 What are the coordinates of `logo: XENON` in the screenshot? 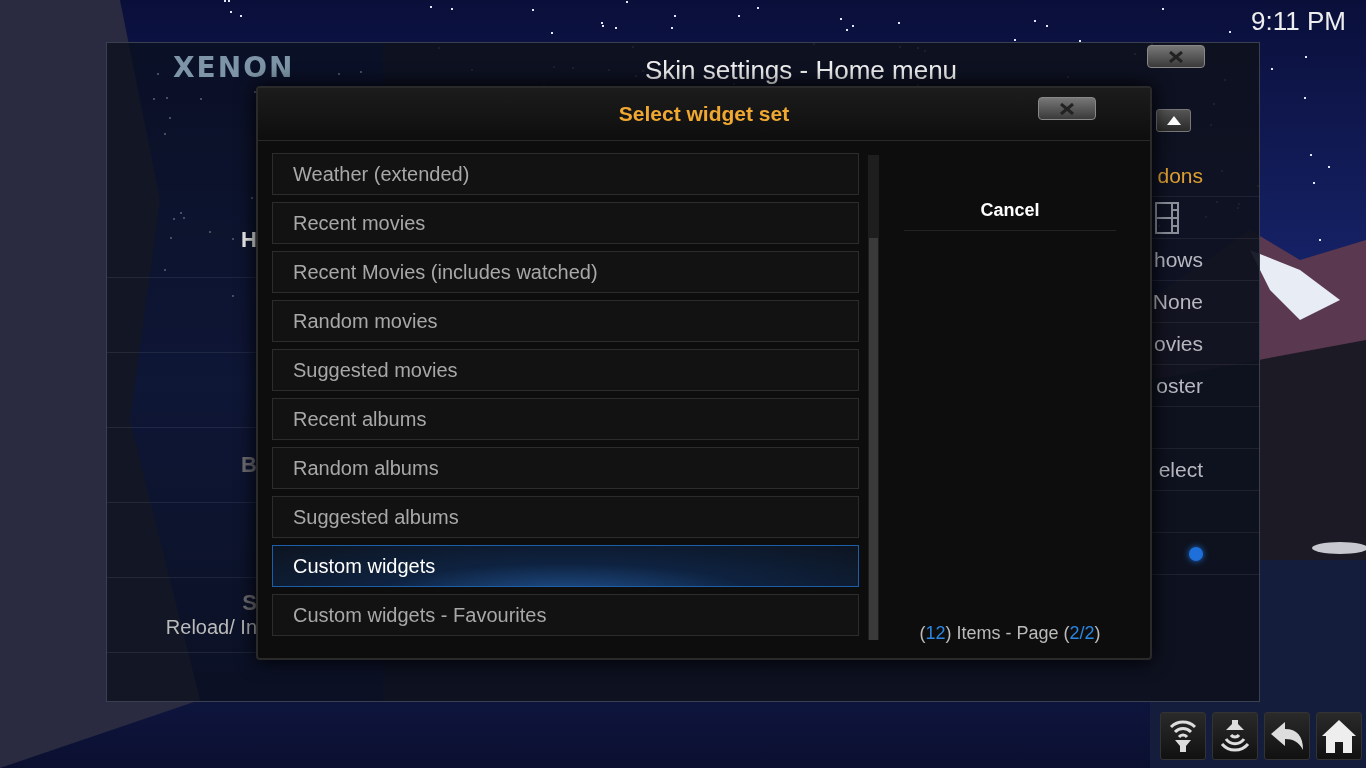 It's located at (234, 67).